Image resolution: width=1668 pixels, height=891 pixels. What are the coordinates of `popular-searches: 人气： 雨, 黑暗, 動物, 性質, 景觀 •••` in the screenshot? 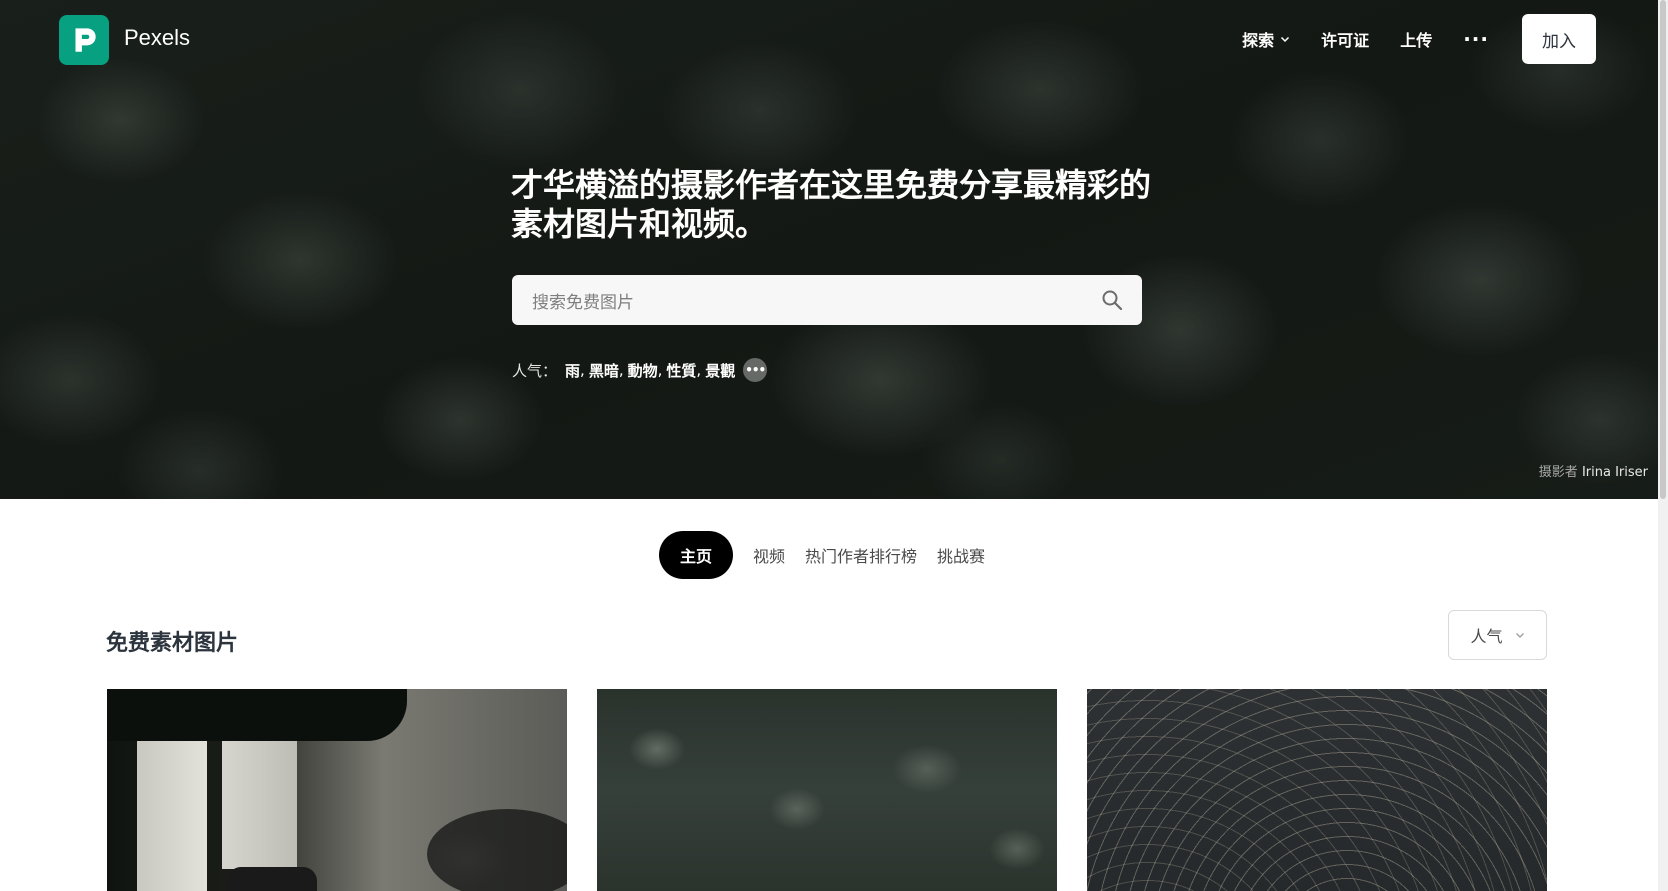 It's located at (640, 370).